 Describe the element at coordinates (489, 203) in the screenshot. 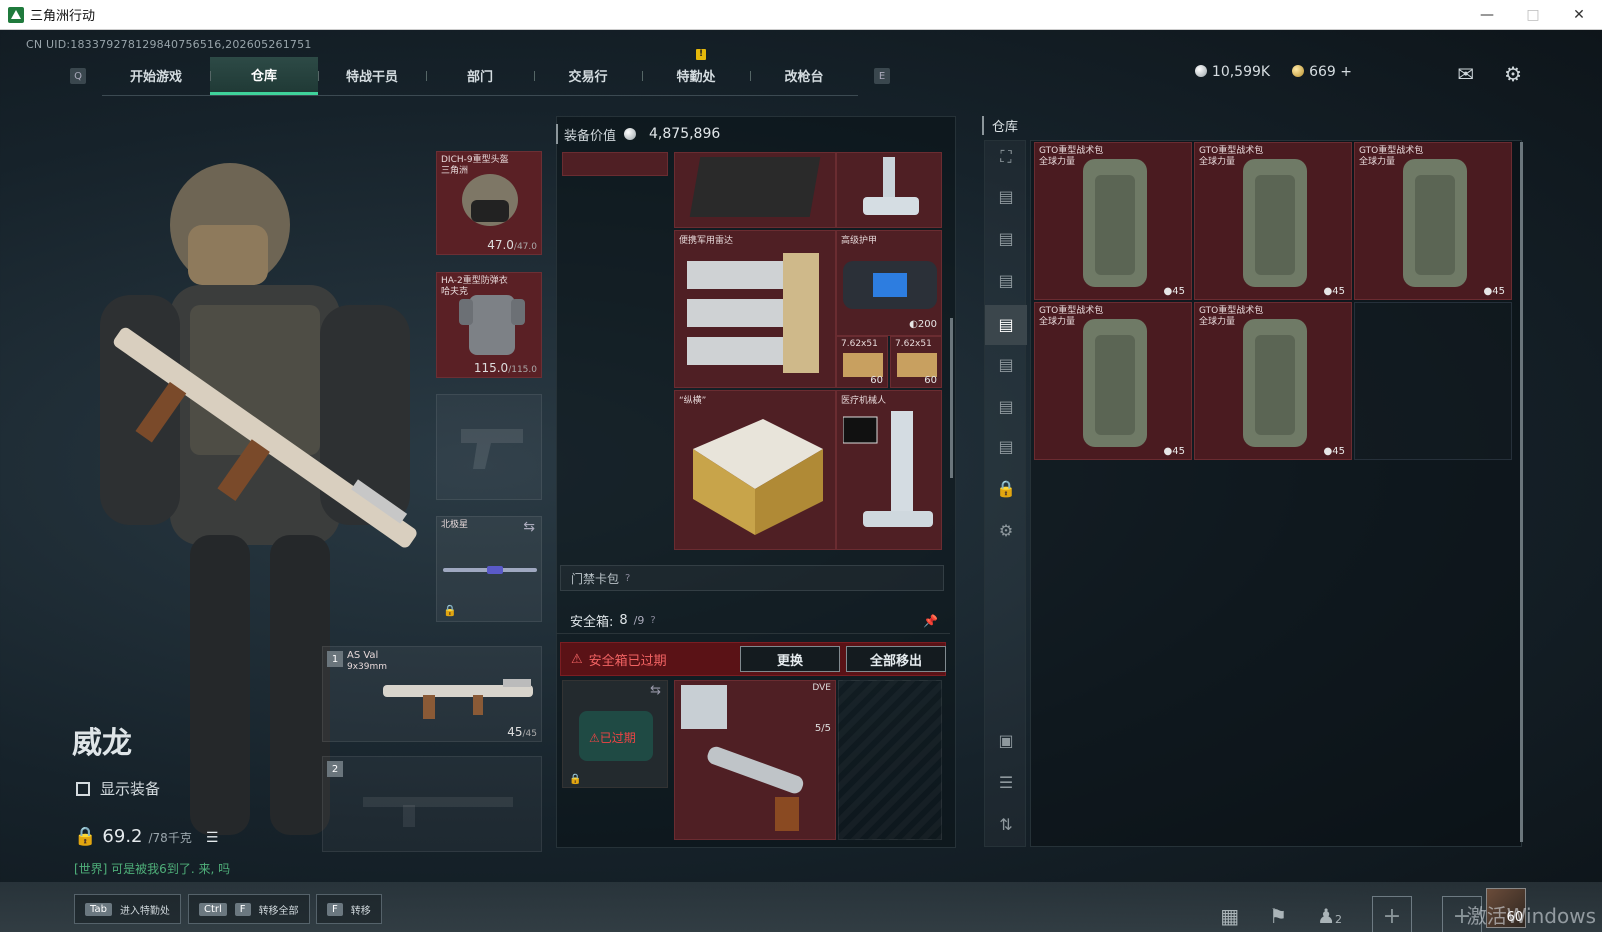

I see `helmet-slot: DICH-9重型头盔 三角洲 47.0/47.0` at that location.